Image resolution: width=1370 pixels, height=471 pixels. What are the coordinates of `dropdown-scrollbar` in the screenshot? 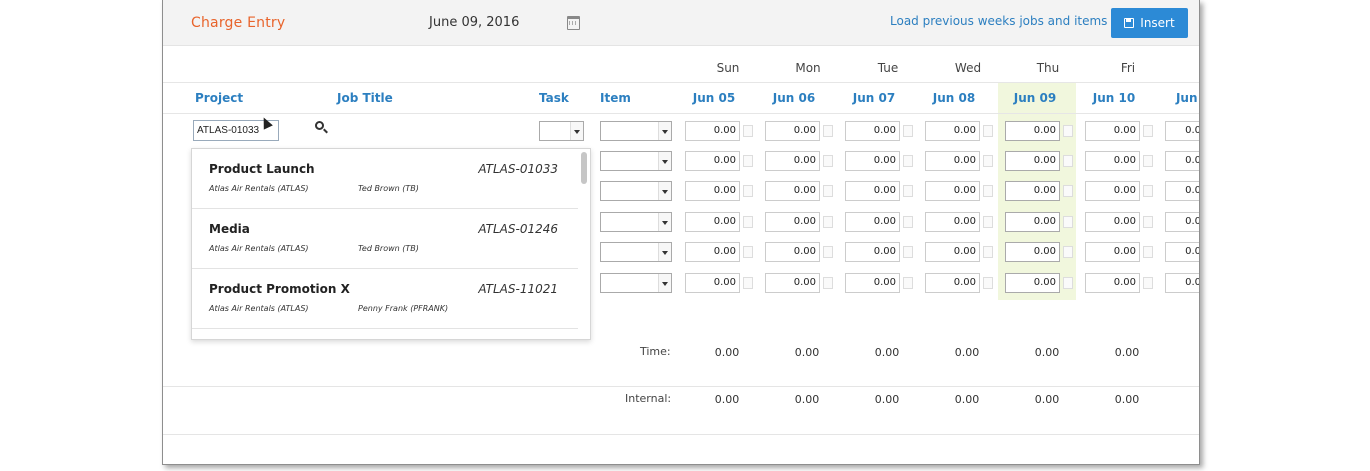 It's located at (584, 168).